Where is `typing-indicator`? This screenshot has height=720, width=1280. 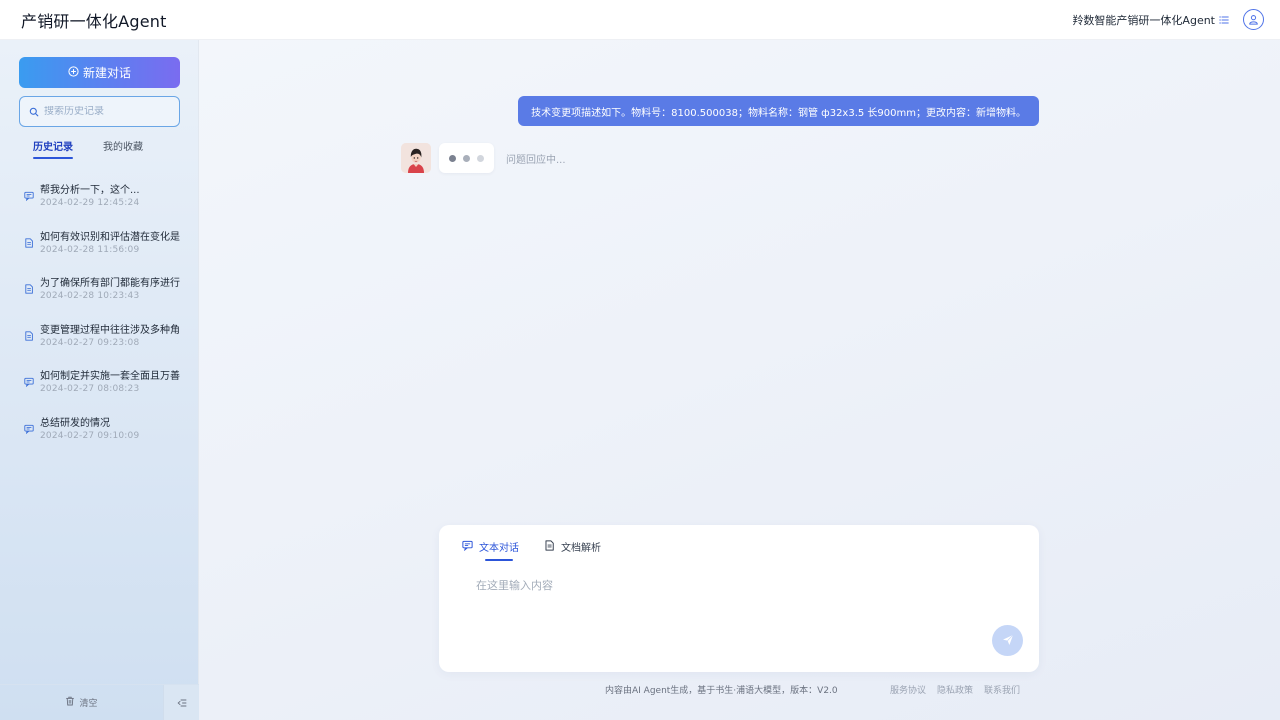
typing-indicator is located at coordinates (466, 158).